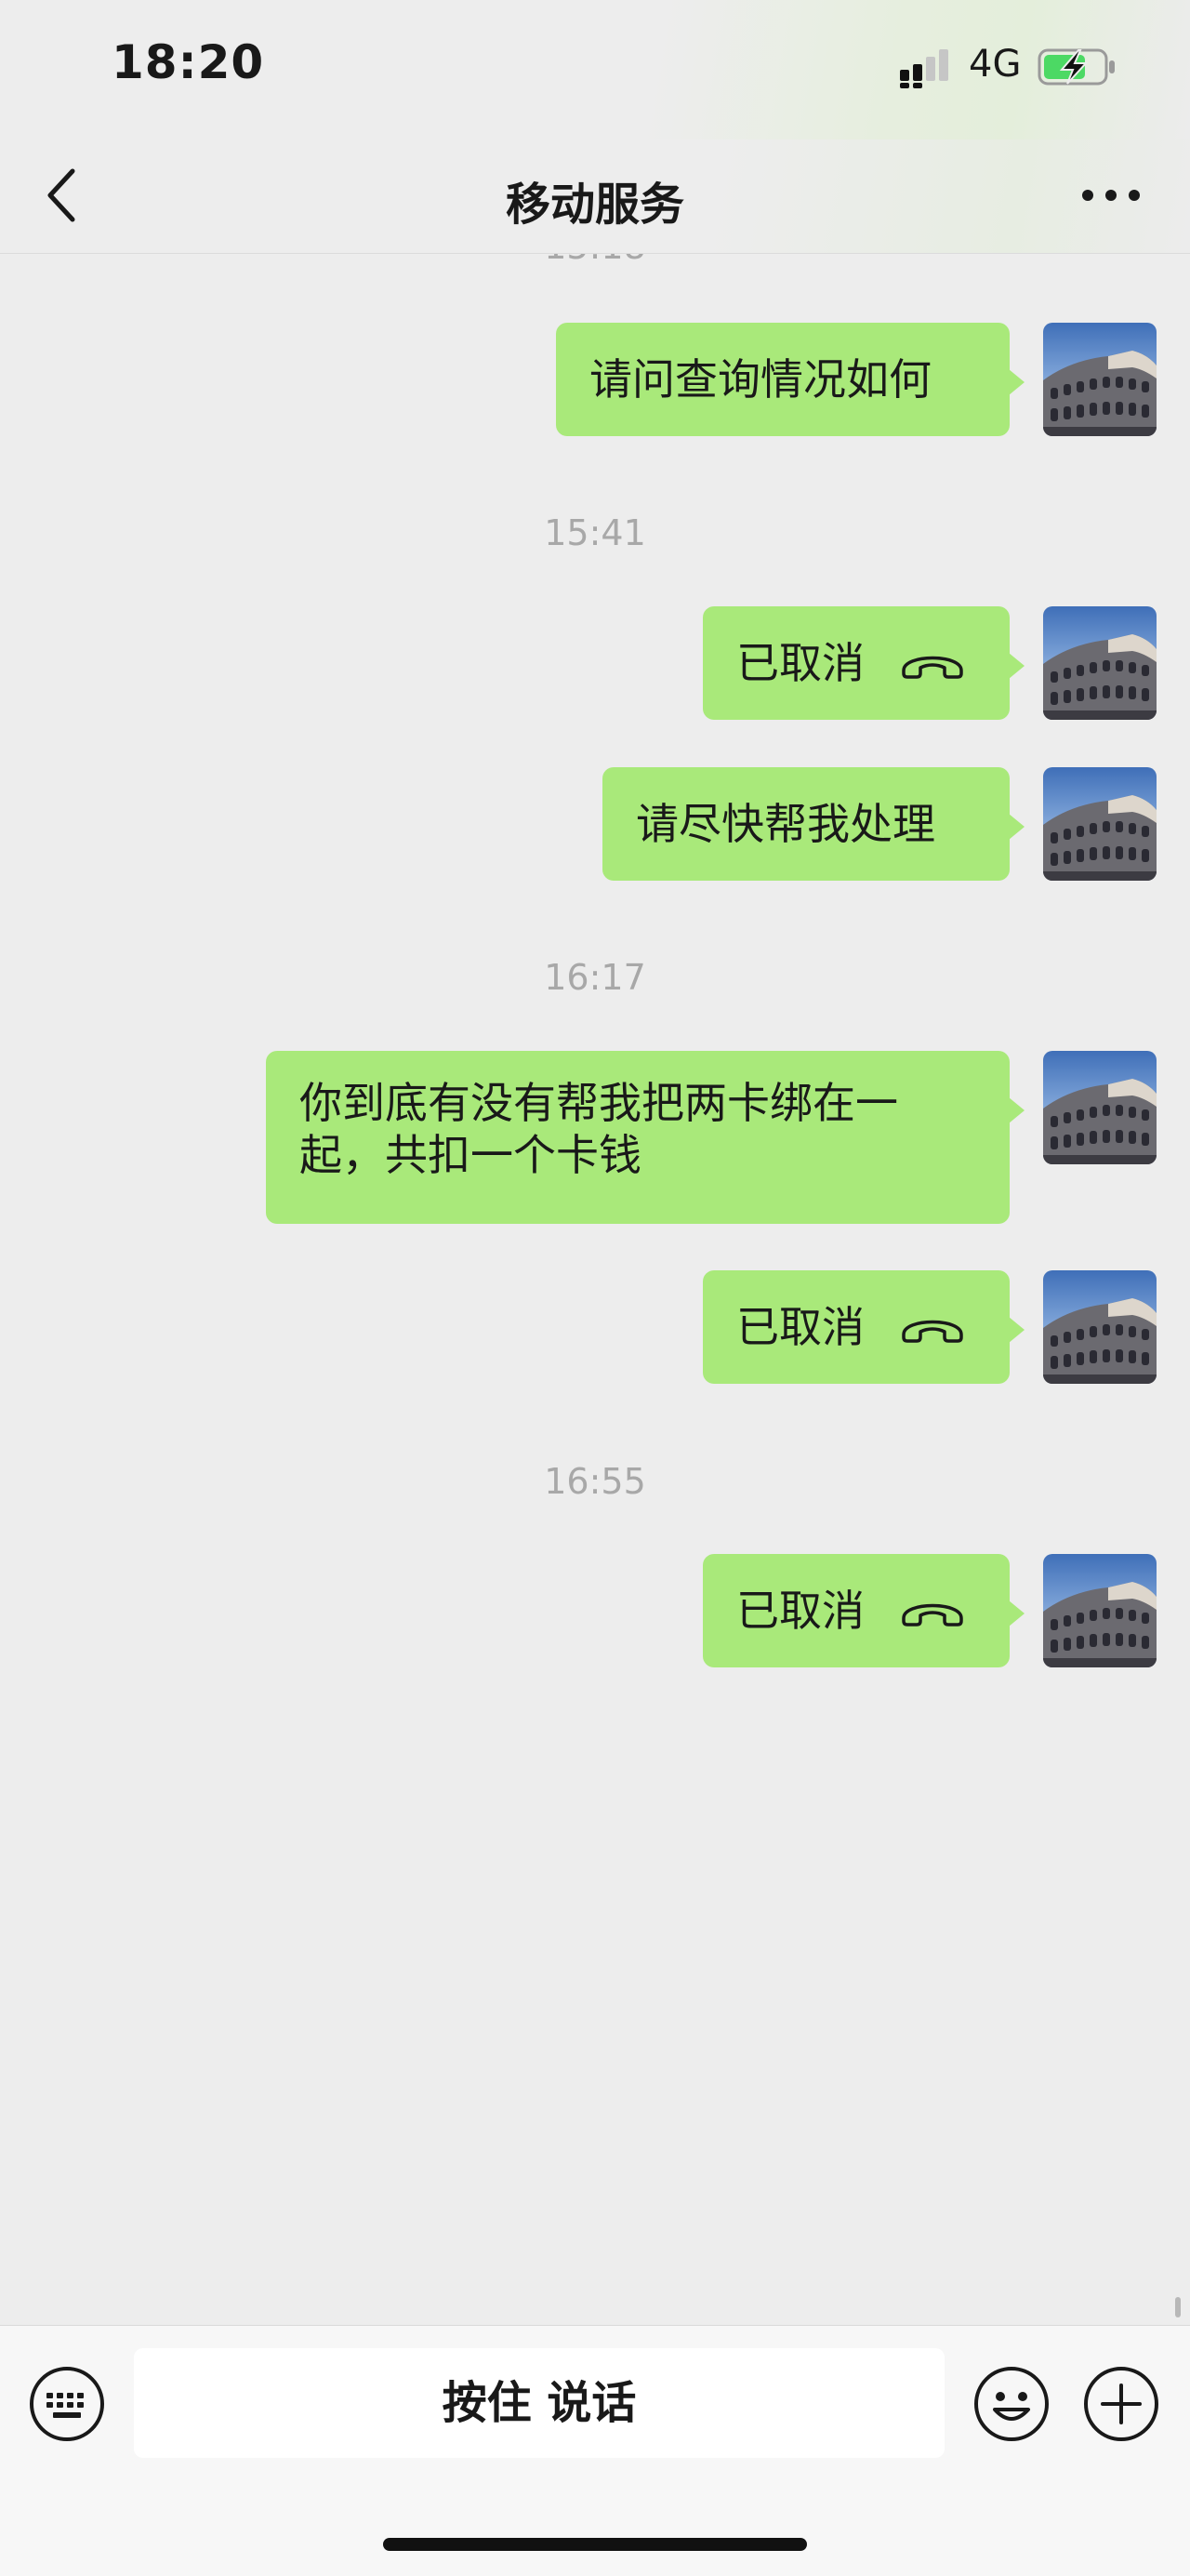 This screenshot has height=2576, width=1190. Describe the element at coordinates (67, 2404) in the screenshot. I see `keyboard-icon` at that location.